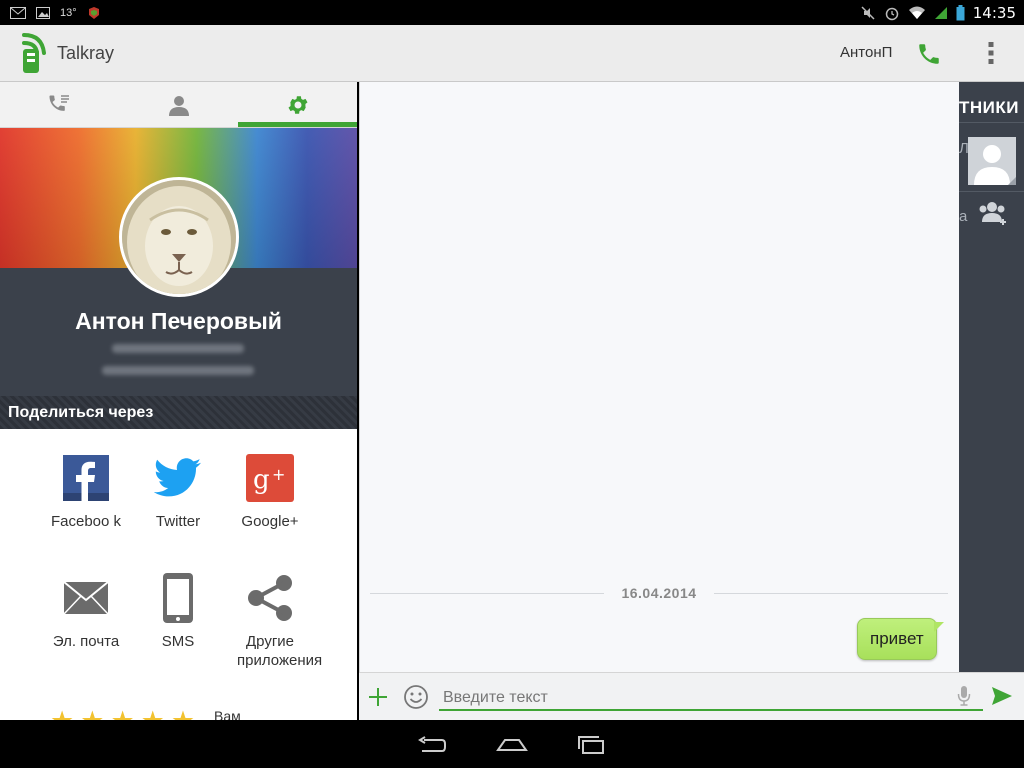 The height and width of the screenshot is (768, 1024). I want to click on message-text: привет, so click(897, 638).